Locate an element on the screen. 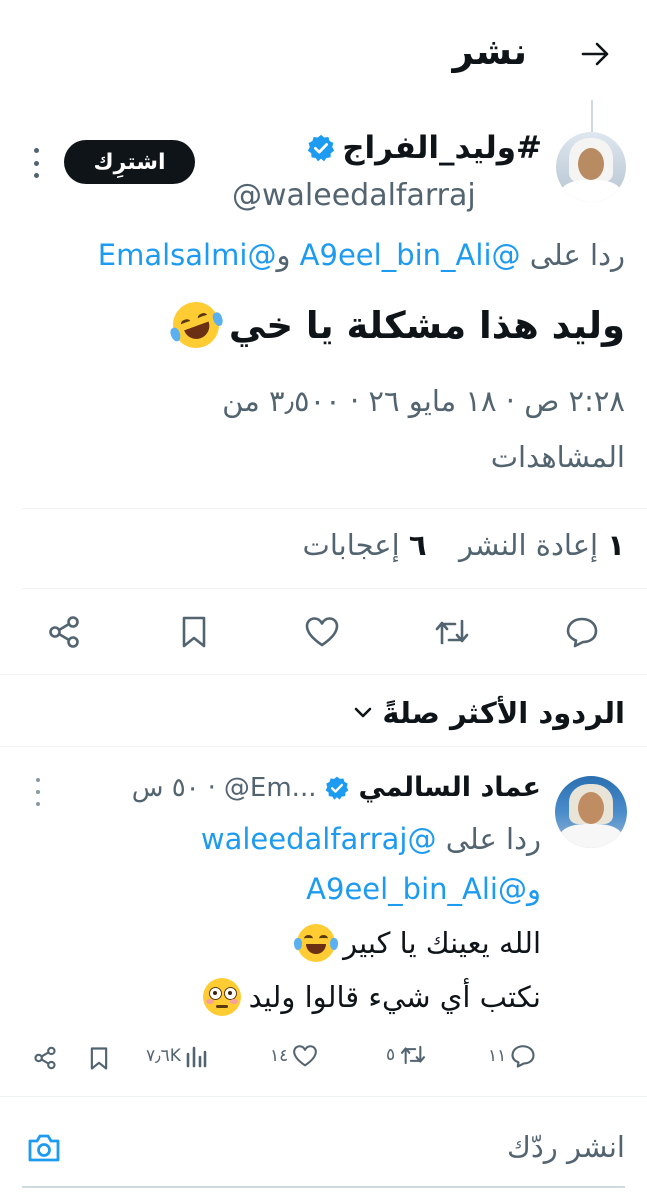 Image resolution: width=647 pixels, height=1200 pixels. reply-display-name: عماد السالمي is located at coordinates (449, 787).